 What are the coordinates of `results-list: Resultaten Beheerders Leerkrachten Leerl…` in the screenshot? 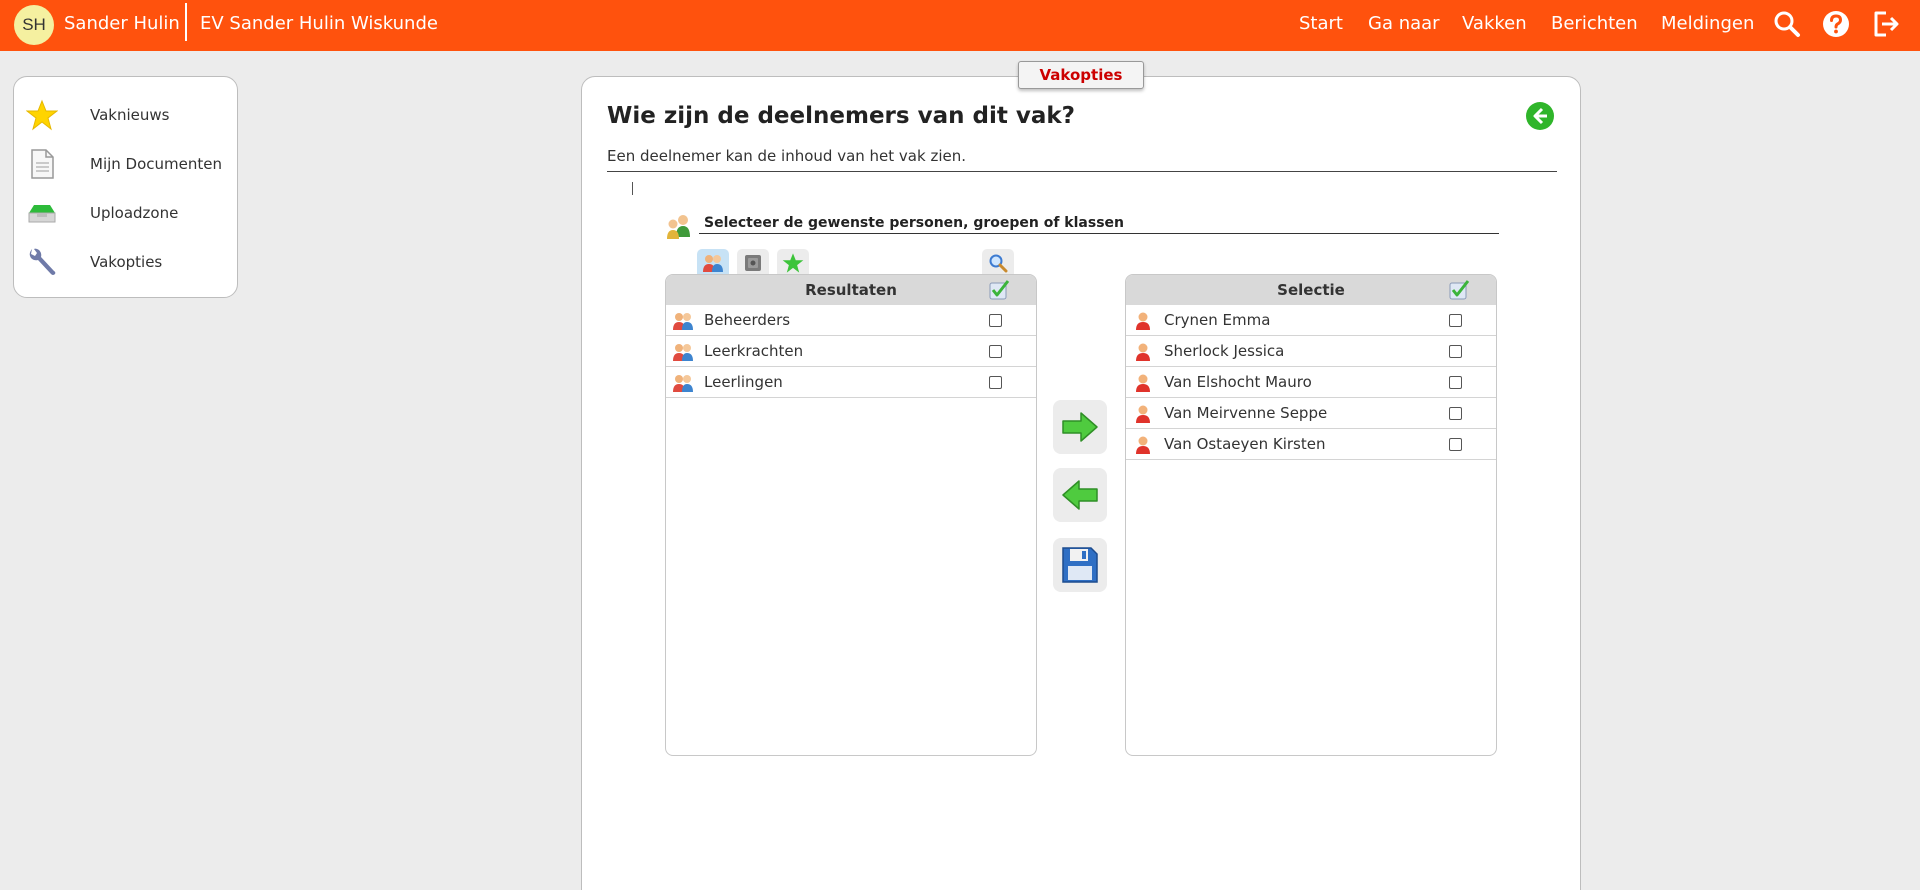 It's located at (851, 515).